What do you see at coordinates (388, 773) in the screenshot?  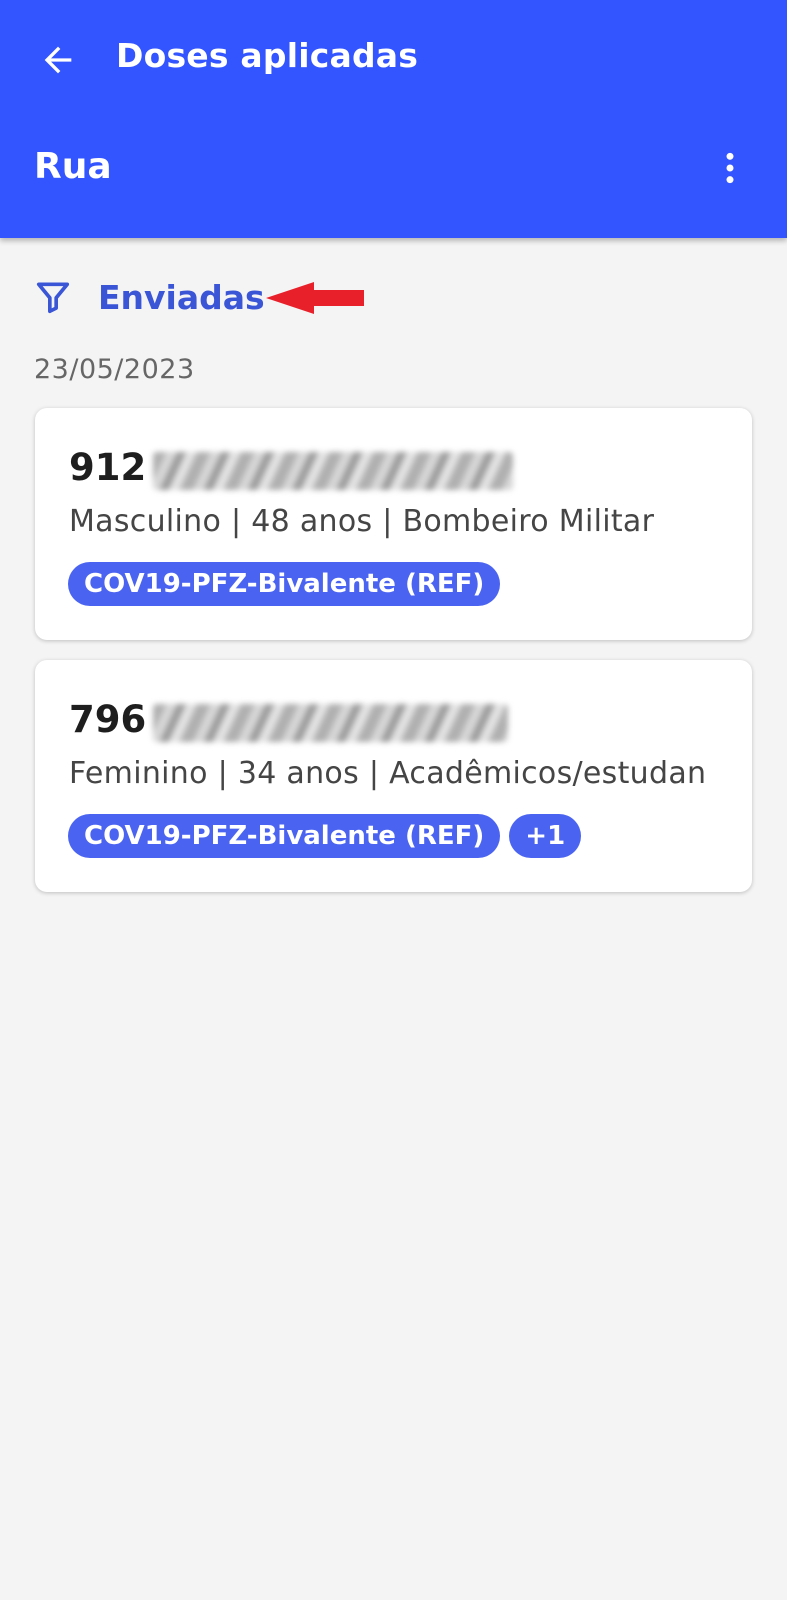 I see `patient-info: Feminino | 34 anos | Acadêmicos/estudan` at bounding box center [388, 773].